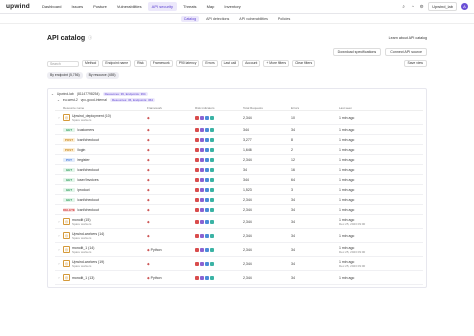 The height and width of the screenshot is (336, 474). Describe the element at coordinates (100, 6) in the screenshot. I see `nav-posture: Posture` at that location.